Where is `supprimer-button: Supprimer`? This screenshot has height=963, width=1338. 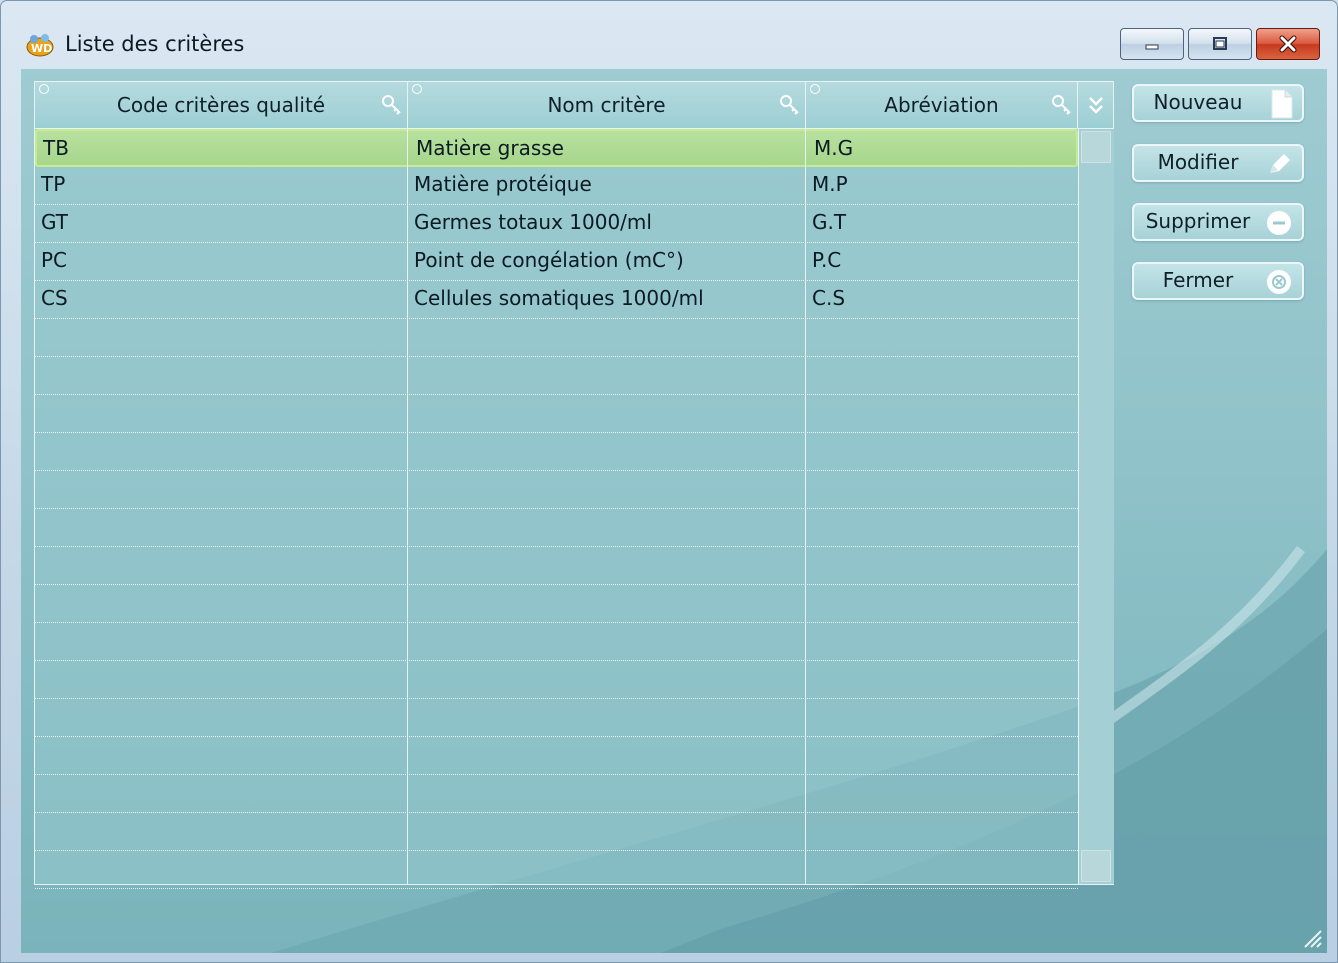 supprimer-button: Supprimer is located at coordinates (1218, 222).